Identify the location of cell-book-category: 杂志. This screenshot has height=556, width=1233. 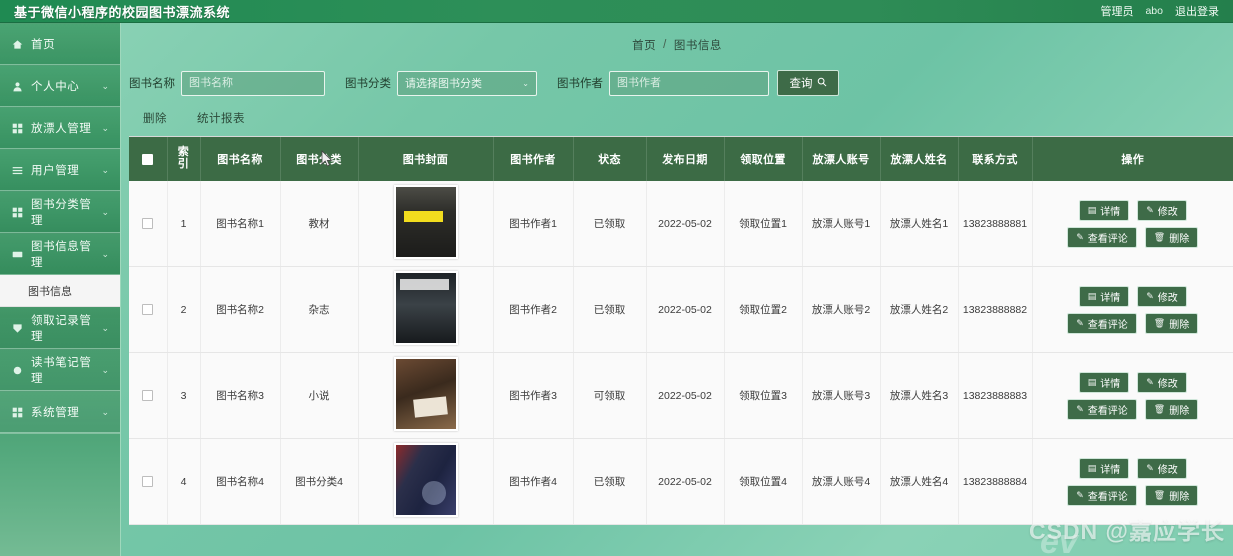
(319, 309).